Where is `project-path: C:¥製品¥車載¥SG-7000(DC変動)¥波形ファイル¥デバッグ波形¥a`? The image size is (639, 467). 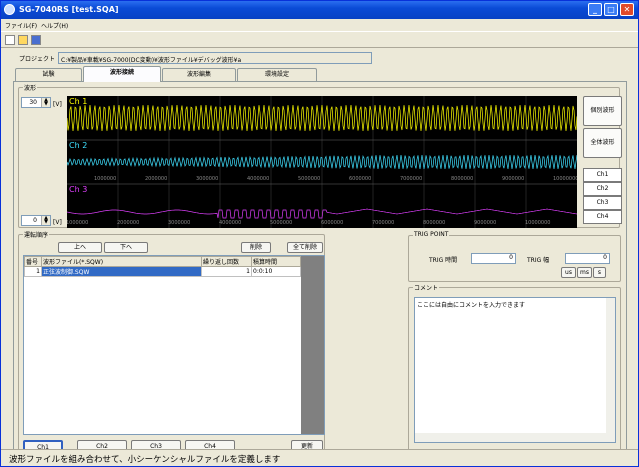 project-path: C:¥製品¥車載¥SG-7000(DC変動)¥波形ファイル¥デバッグ波形¥a is located at coordinates (215, 58).